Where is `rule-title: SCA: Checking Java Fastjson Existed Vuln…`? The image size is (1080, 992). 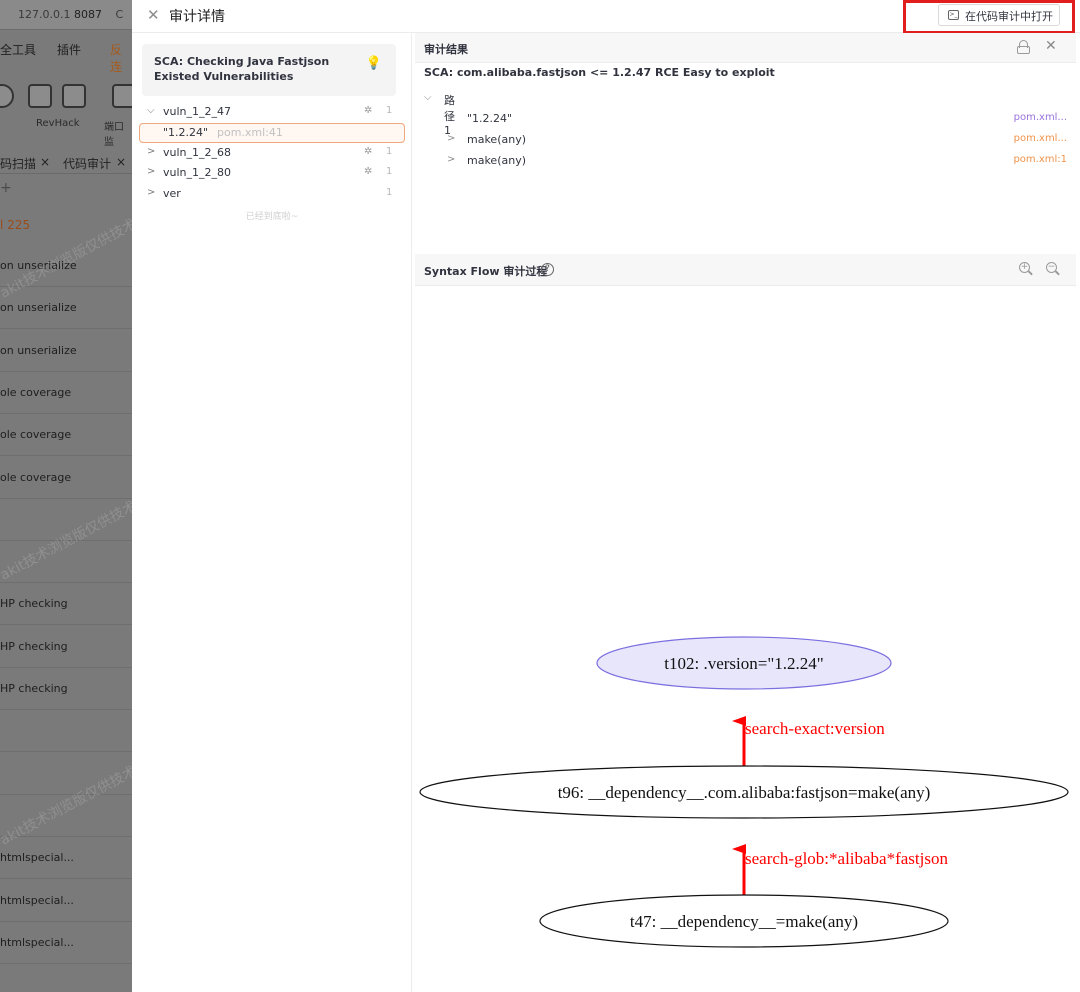 rule-title: SCA: Checking Java Fastjson Existed Vuln… is located at coordinates (242, 69).